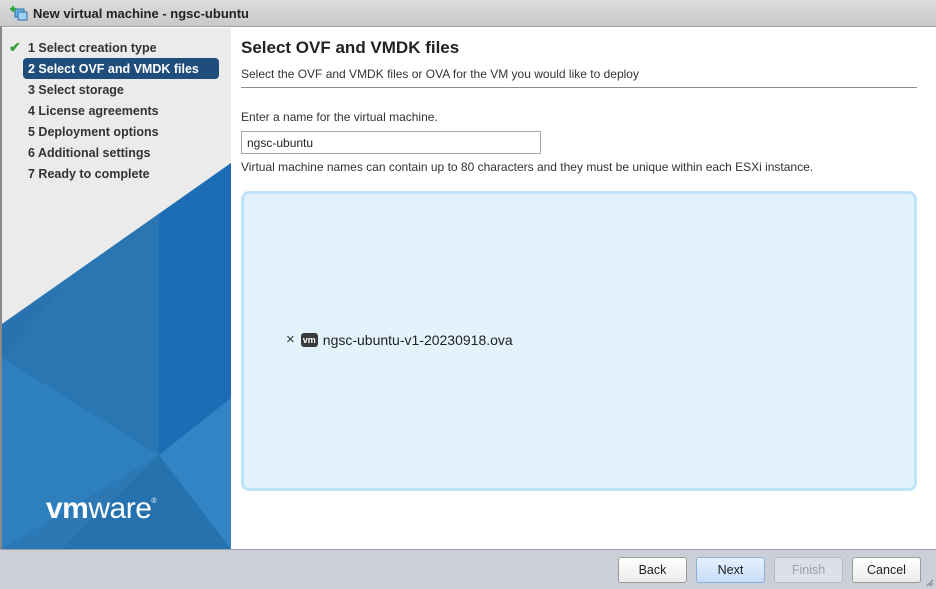  I want to click on wizard-step-label: 5 Deployment options, so click(93, 131).